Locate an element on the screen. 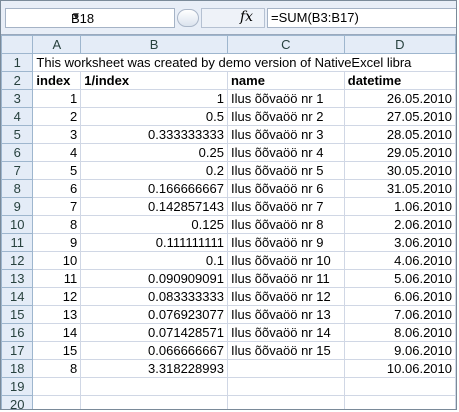  cell-c: Ilus õõvaöö nr 9 is located at coordinates (285, 242).